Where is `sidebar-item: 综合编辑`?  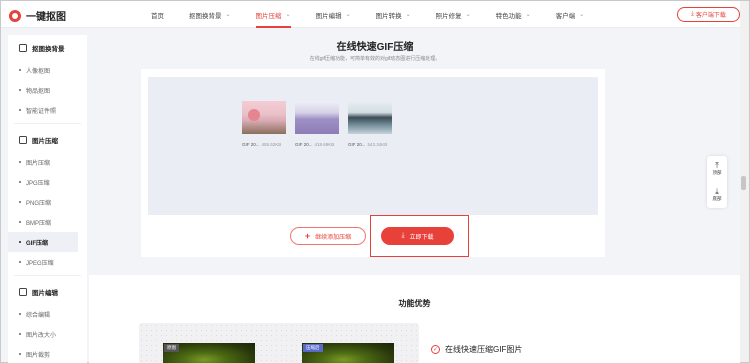
sidebar-item: 综合编辑 is located at coordinates (47, 314).